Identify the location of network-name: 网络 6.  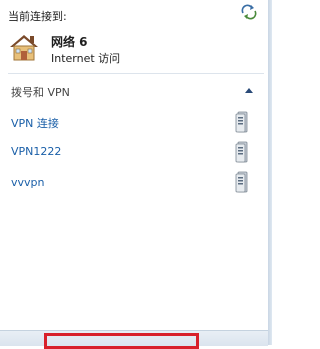
(69, 42).